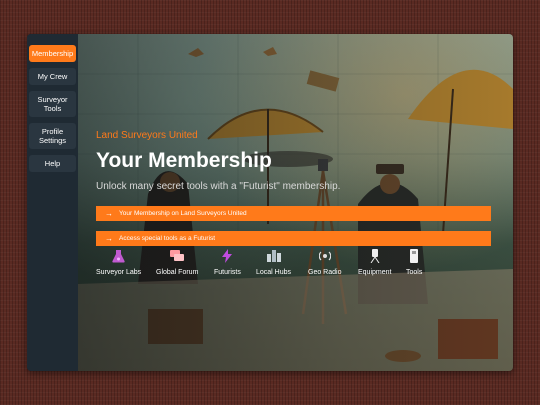 The height and width of the screenshot is (405, 540). I want to click on hubs-icon, so click(273, 256).